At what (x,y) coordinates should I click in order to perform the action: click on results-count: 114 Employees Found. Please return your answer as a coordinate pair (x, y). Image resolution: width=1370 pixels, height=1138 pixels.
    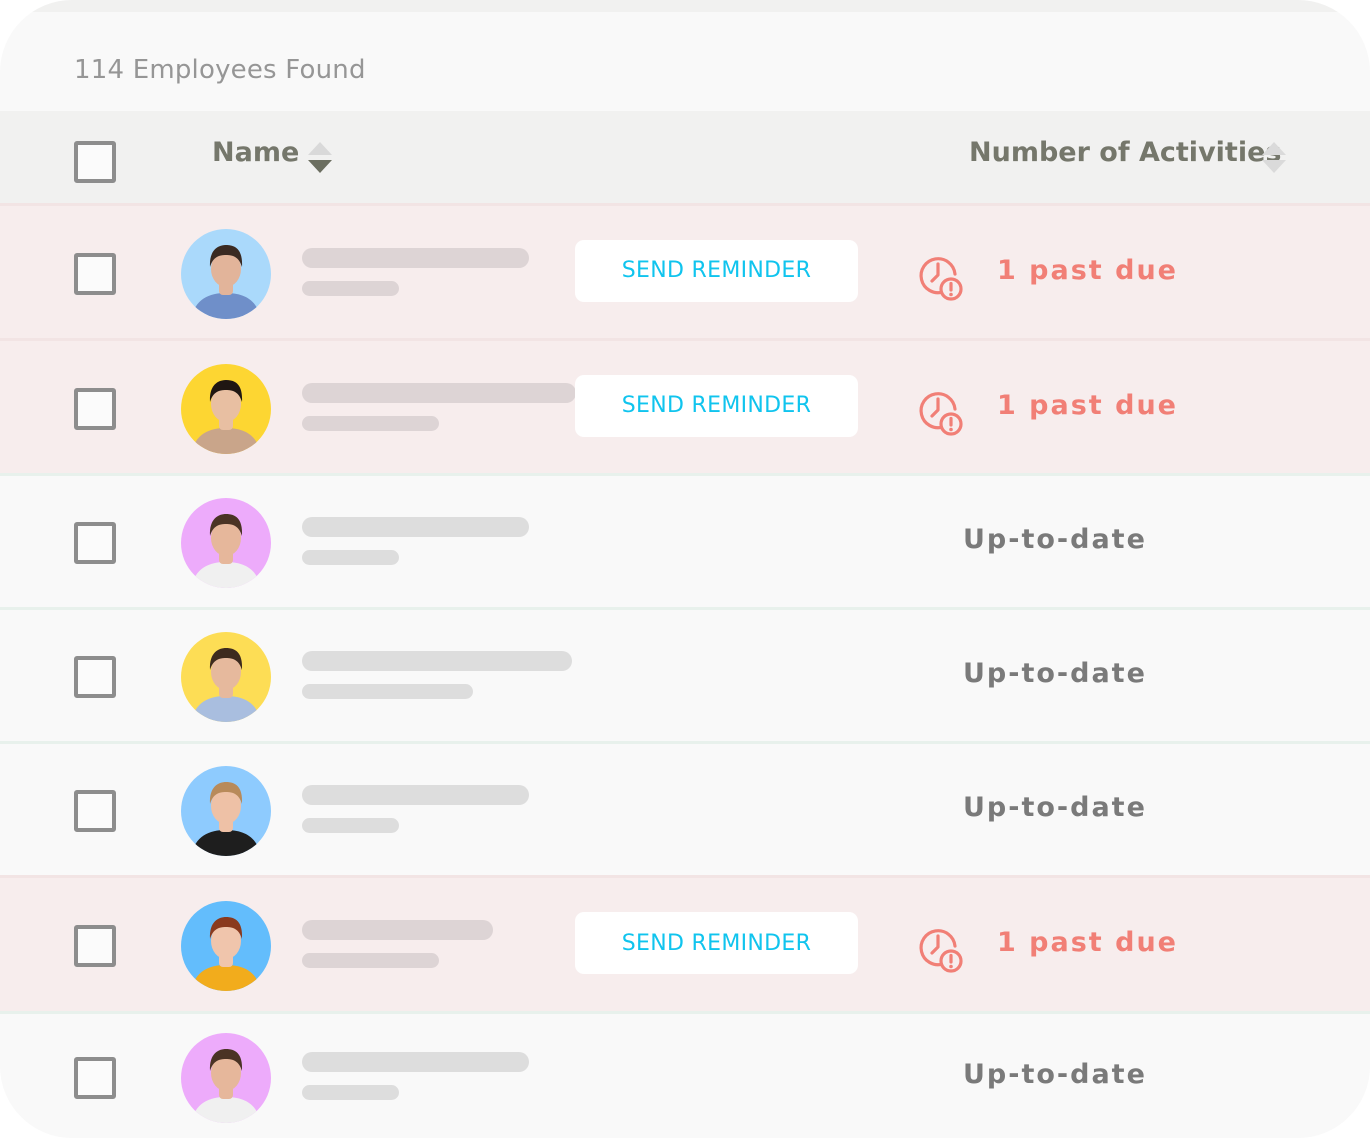
    Looking at the image, I should click on (220, 70).